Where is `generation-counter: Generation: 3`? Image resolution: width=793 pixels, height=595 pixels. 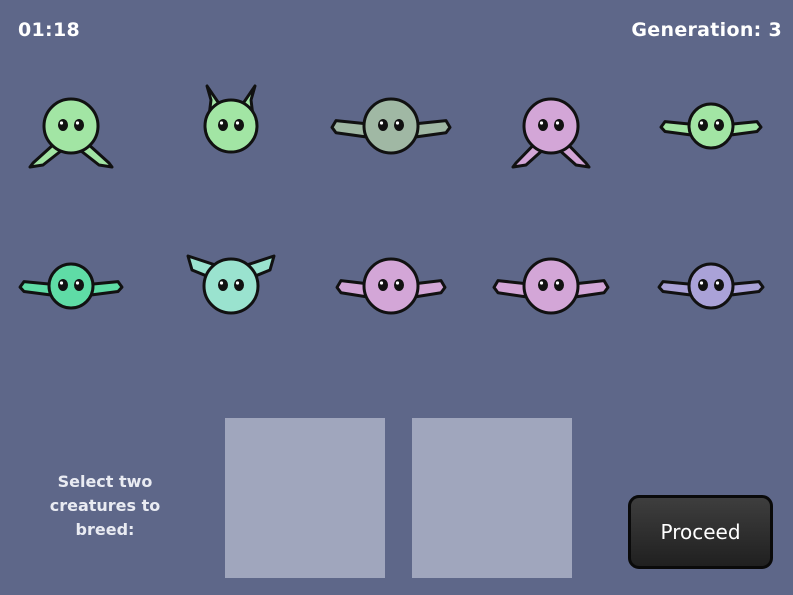
generation-counter: Generation: 3 is located at coordinates (706, 30).